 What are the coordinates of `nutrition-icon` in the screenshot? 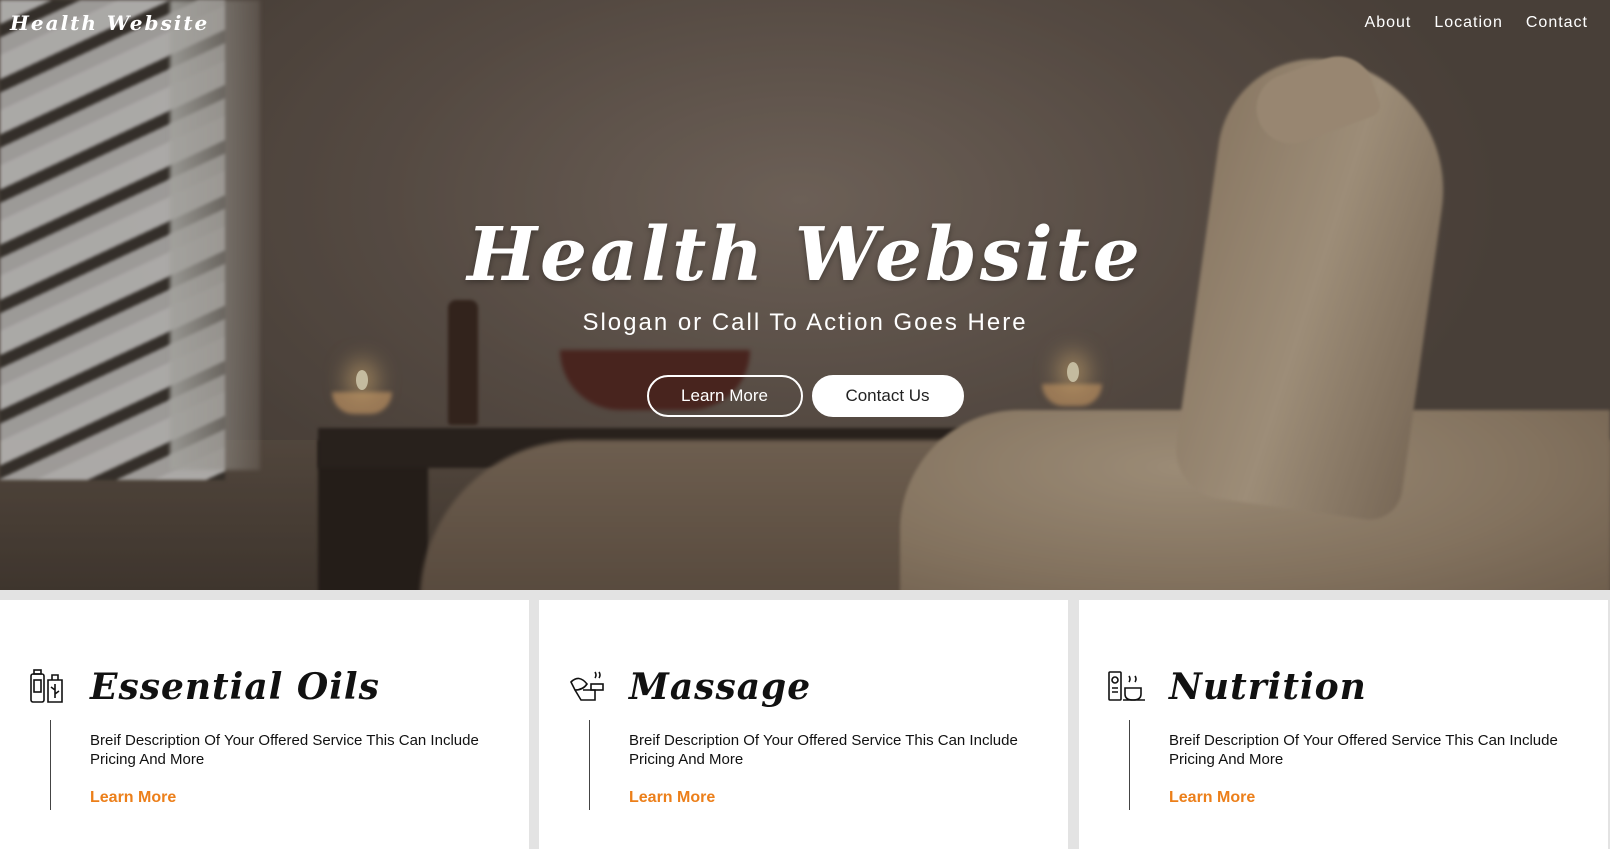 It's located at (1126, 686).